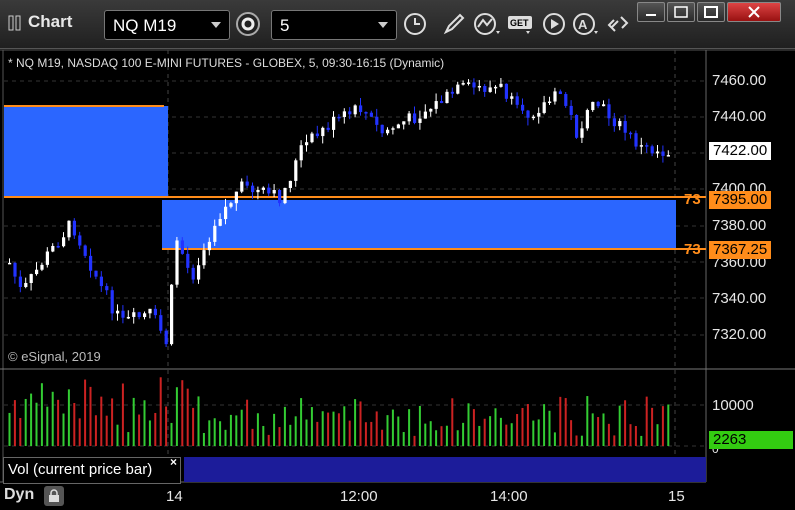 The width and height of the screenshot is (795, 510). Describe the element at coordinates (711, 12) in the screenshot. I see `maximize-button` at that location.